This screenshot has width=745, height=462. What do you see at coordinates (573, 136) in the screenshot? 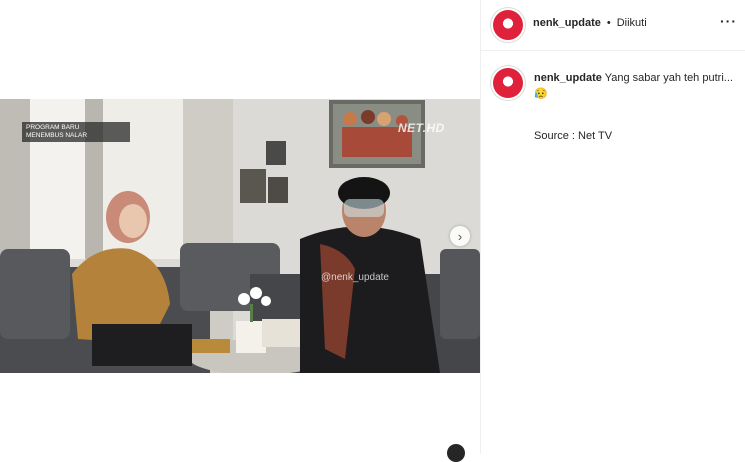
I see `source-line: Source : Net TV` at bounding box center [573, 136].